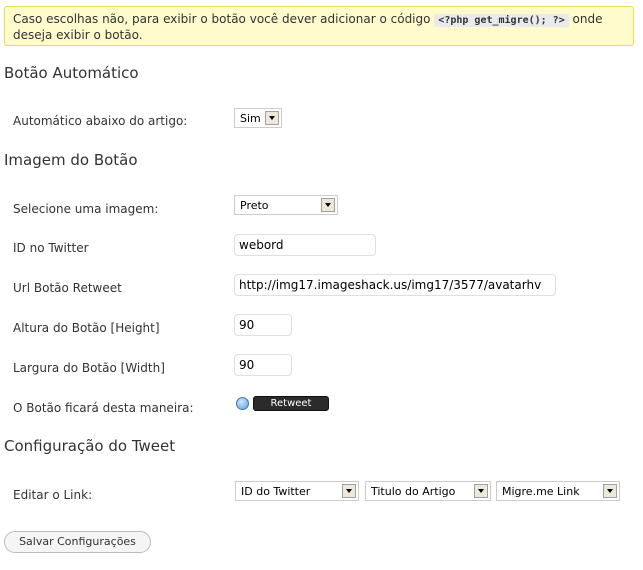 The width and height of the screenshot is (643, 570). Describe the element at coordinates (413, 491) in the screenshot. I see `link-select-2-value: Titulo do Artigo` at that location.